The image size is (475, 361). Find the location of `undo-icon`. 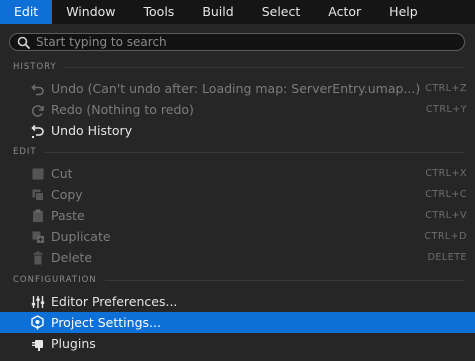

undo-icon is located at coordinates (37, 88).